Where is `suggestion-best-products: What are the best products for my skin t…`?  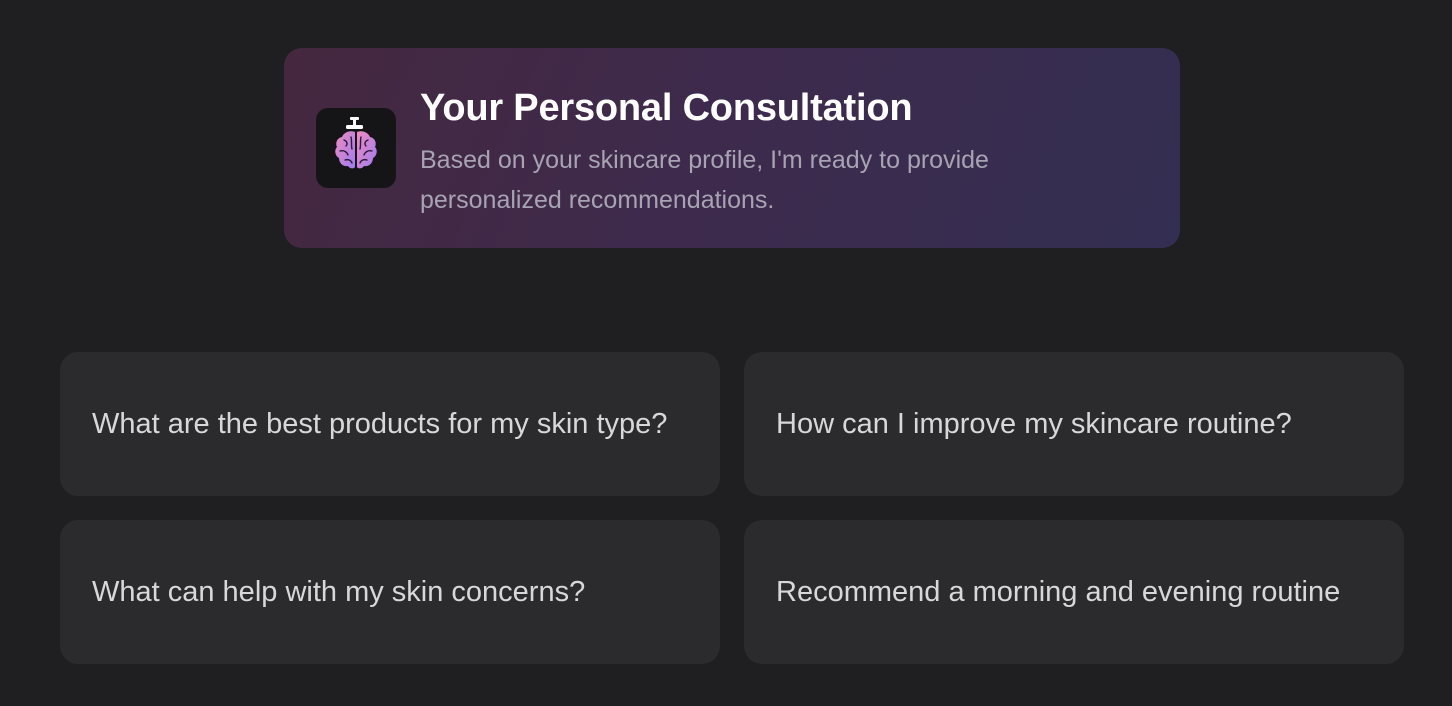 suggestion-best-products: What are the best products for my skin t… is located at coordinates (390, 424).